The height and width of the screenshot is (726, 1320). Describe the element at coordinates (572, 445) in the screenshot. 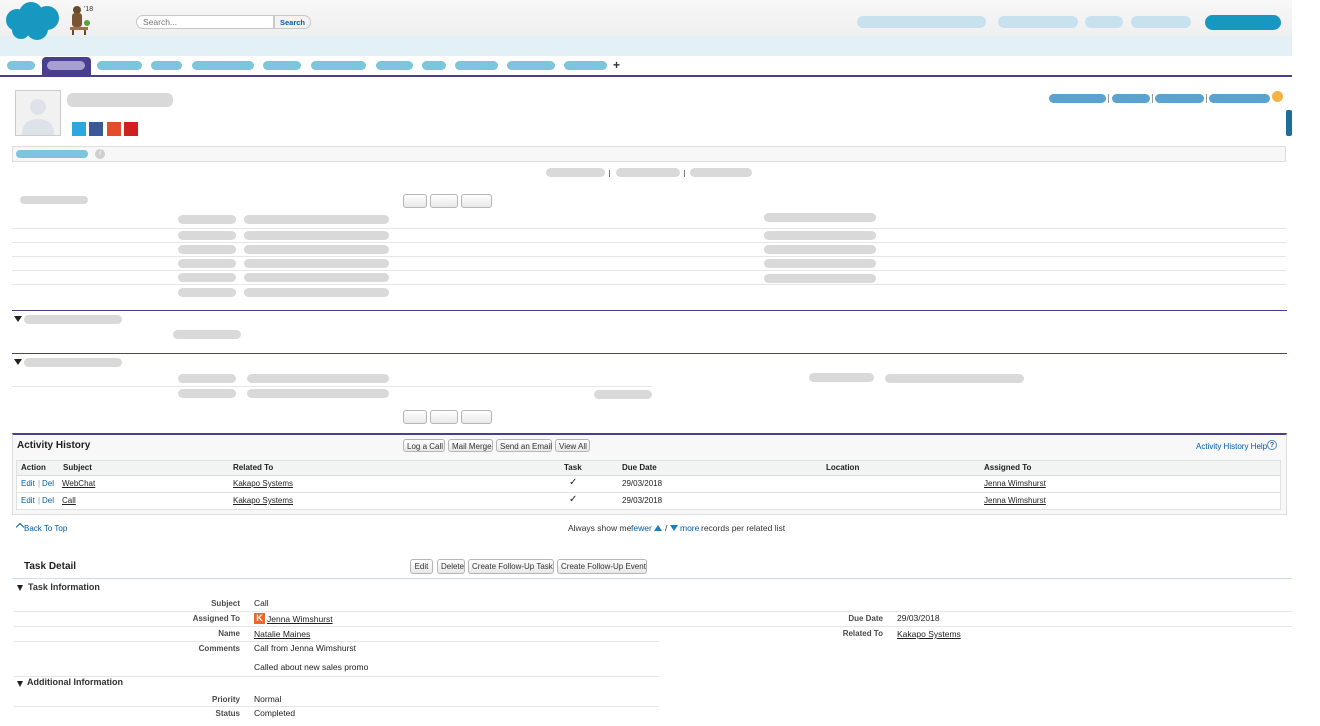

I see `view-all-button: View All` at that location.